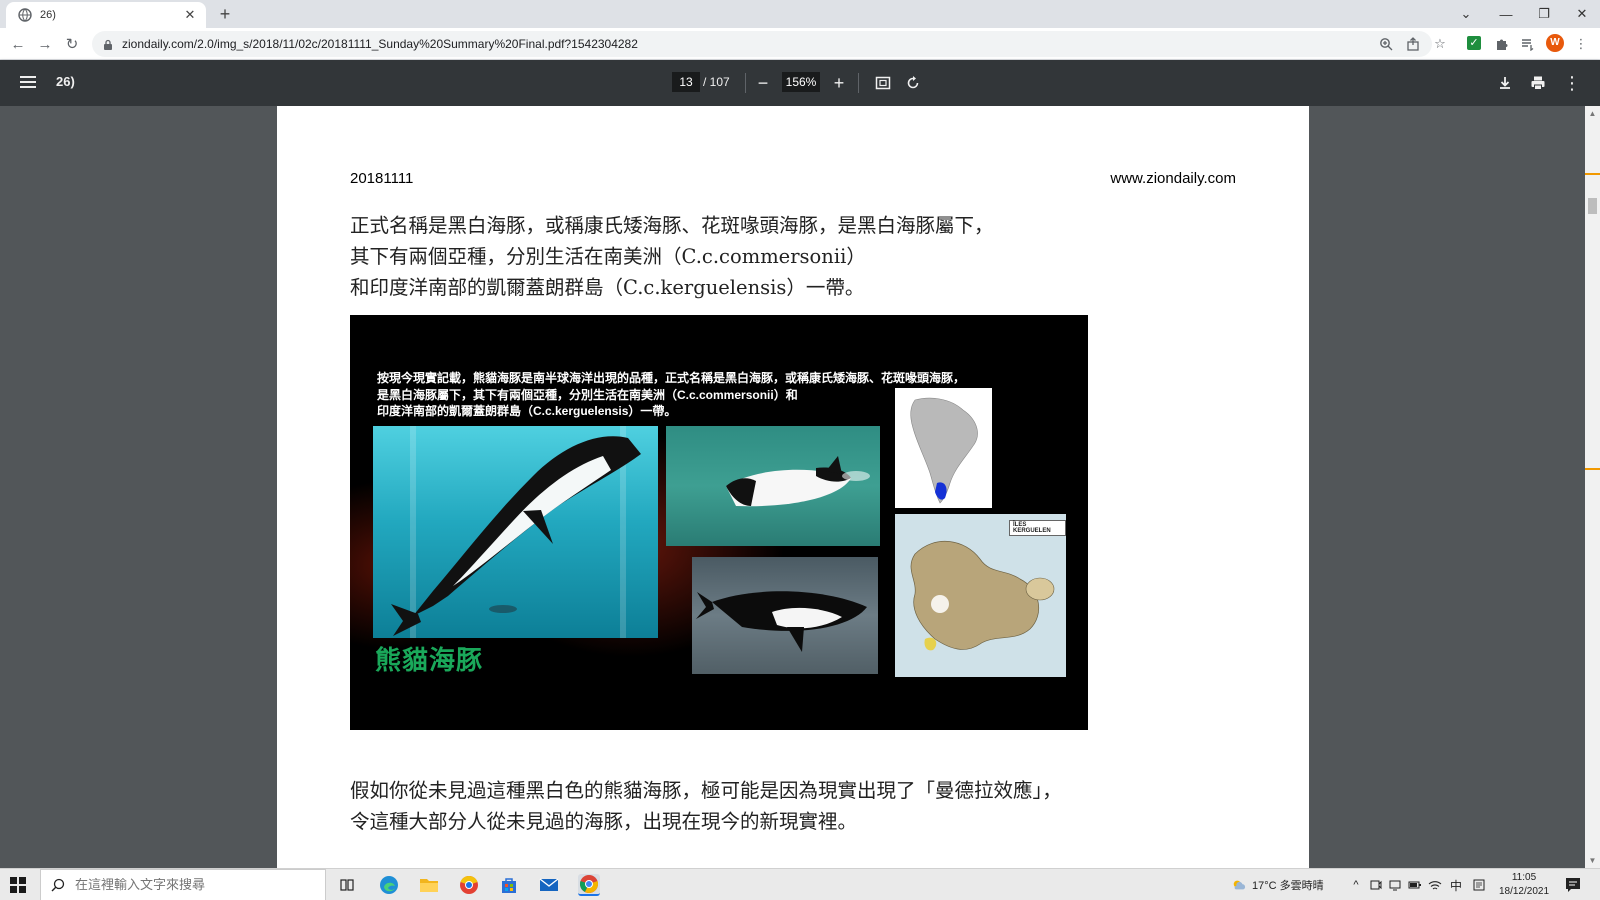 The image size is (1600, 900). I want to click on south-america-map, so click(943, 448).